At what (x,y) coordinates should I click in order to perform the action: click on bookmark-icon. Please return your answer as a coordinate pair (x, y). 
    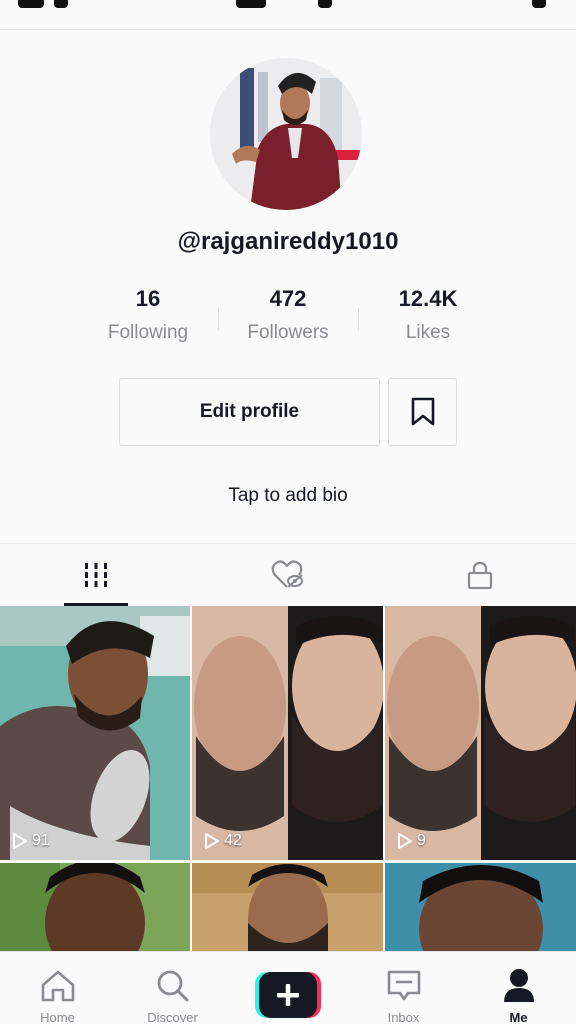
    Looking at the image, I should click on (422, 411).